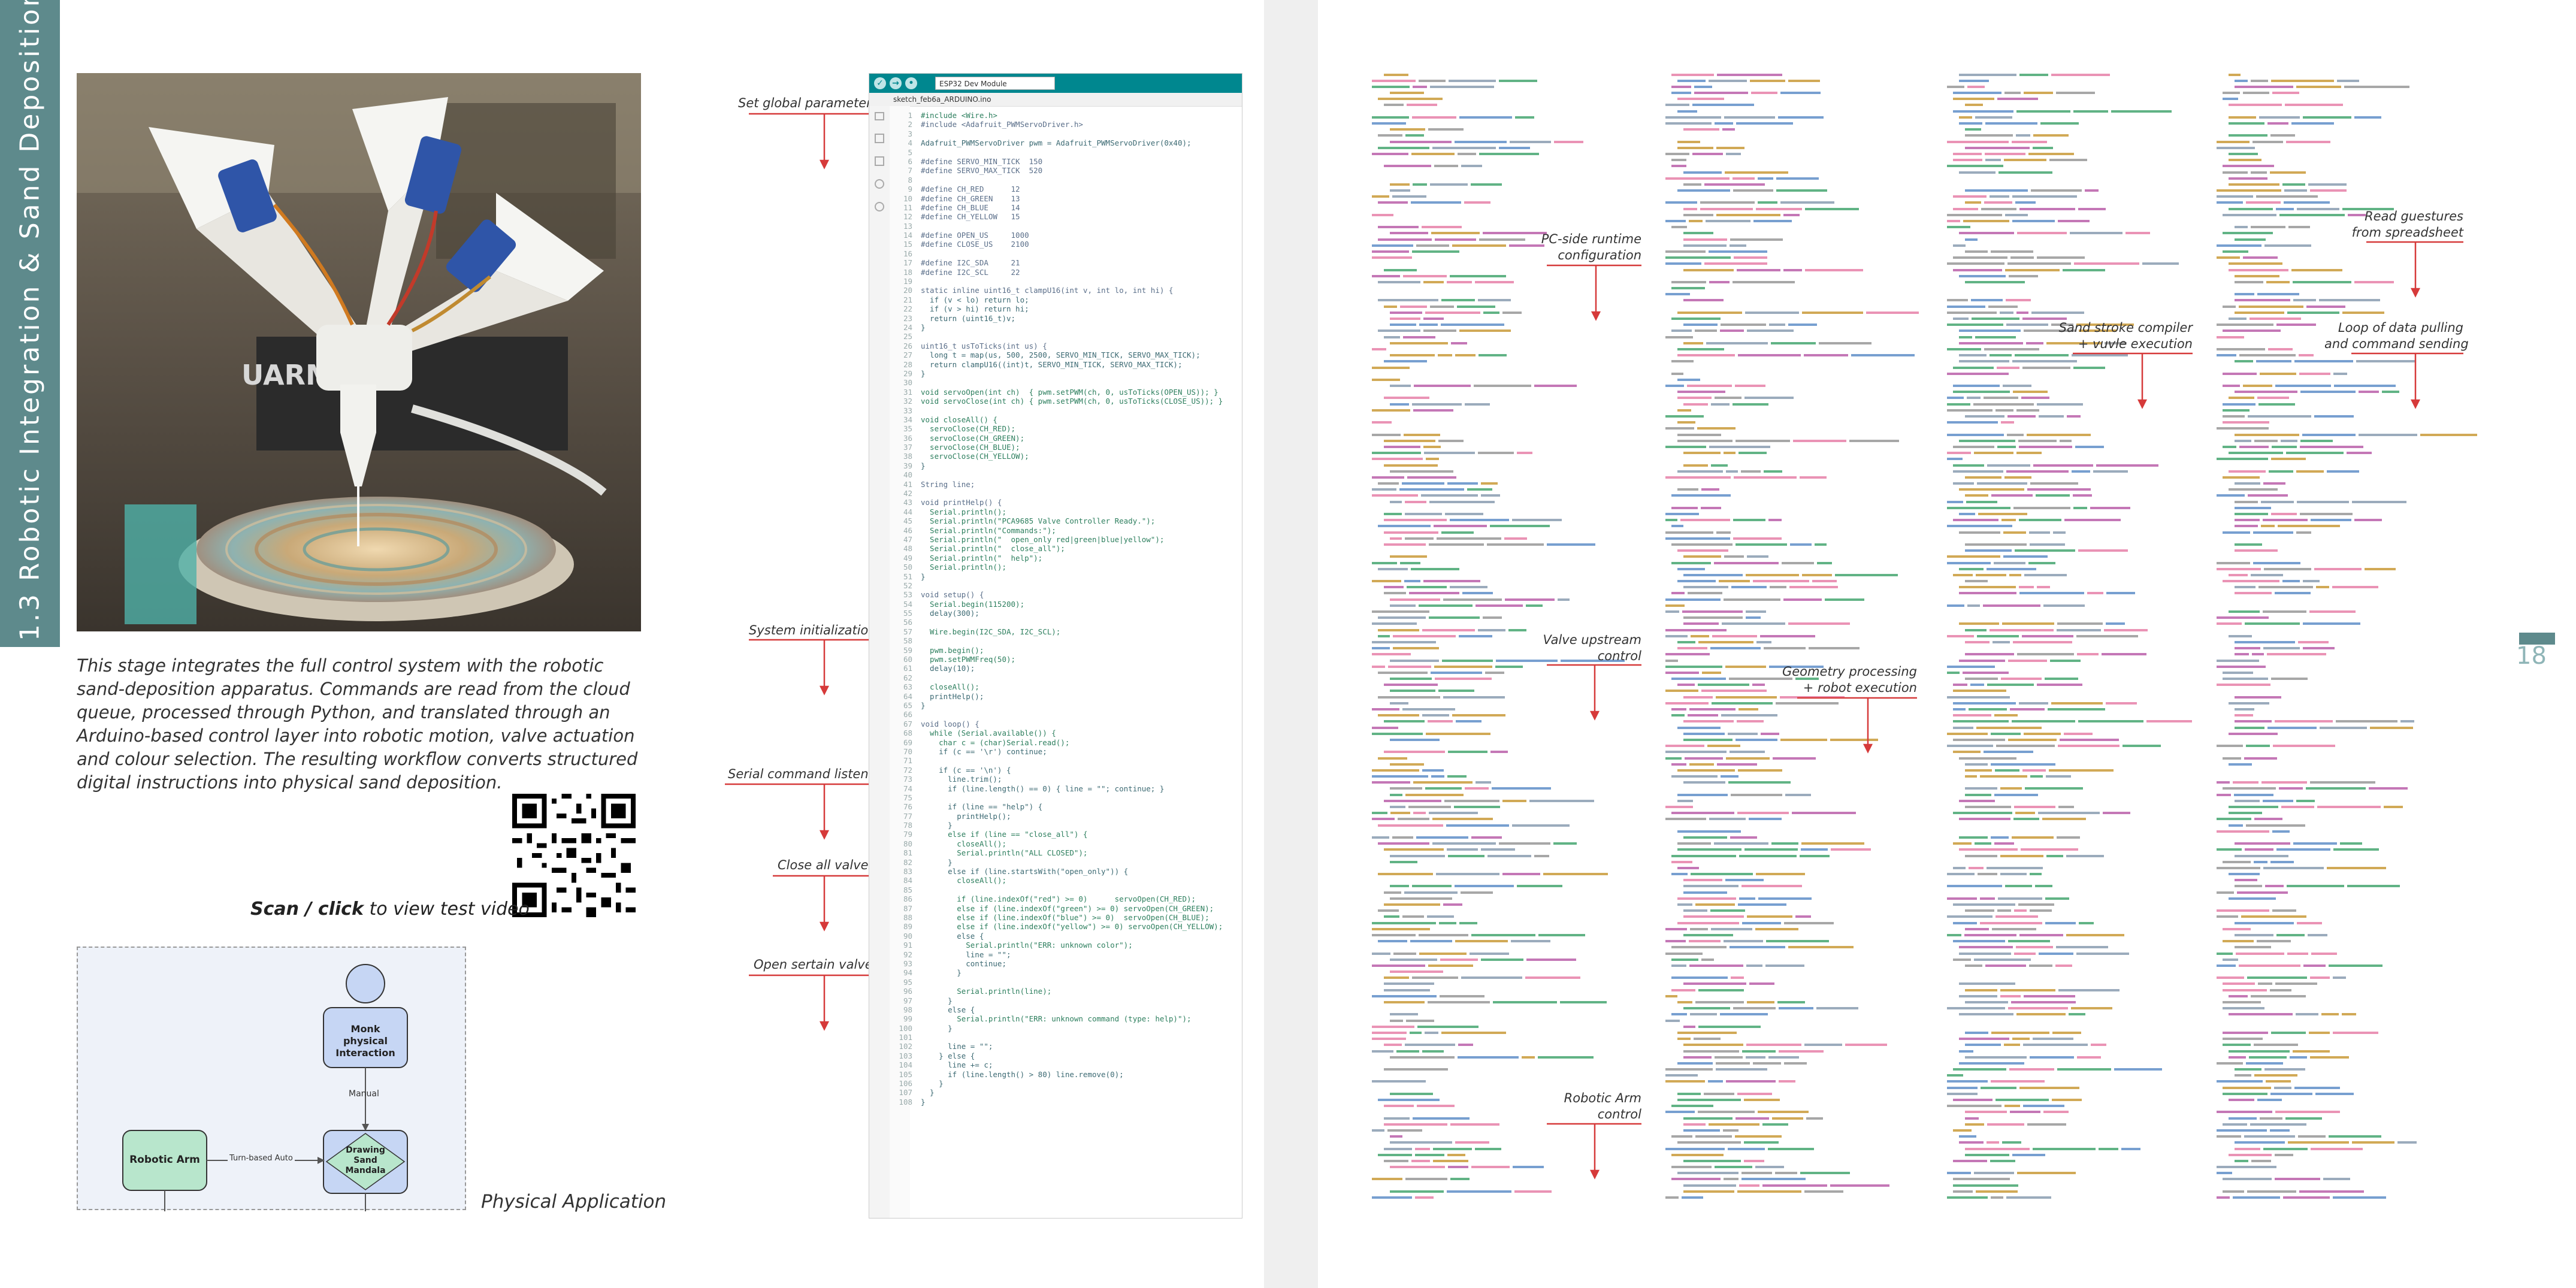 Image resolution: width=2576 pixels, height=1288 pixels. What do you see at coordinates (1860, 688) in the screenshot?
I see `geometry-2: + robot execution` at bounding box center [1860, 688].